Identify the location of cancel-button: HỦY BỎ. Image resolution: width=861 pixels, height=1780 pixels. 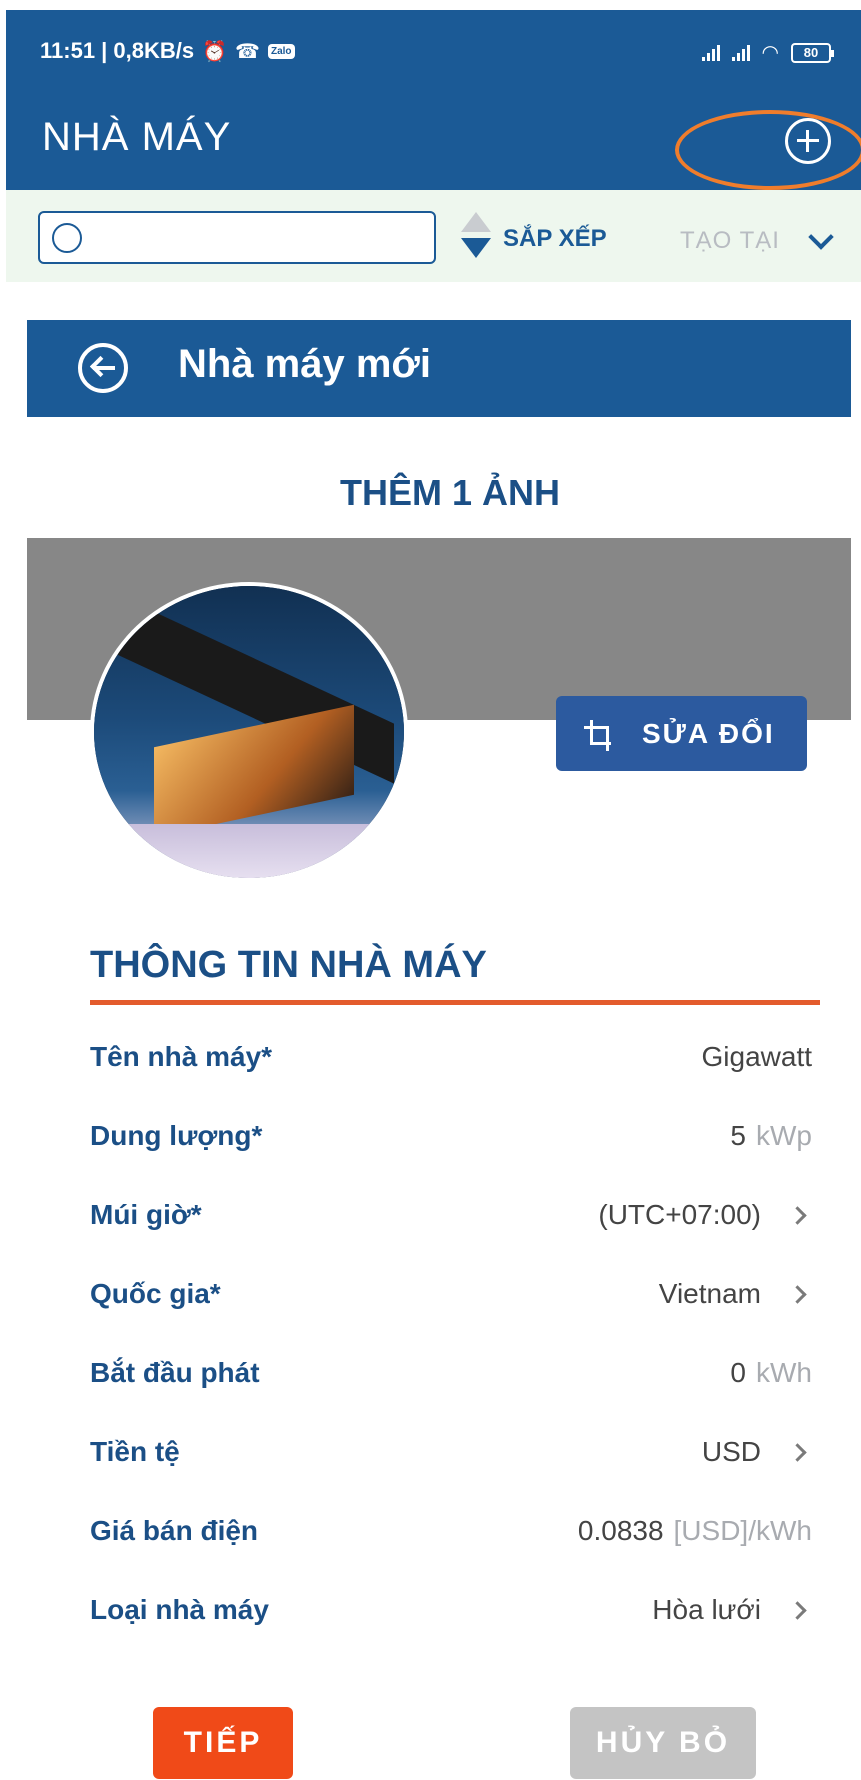
(663, 1743).